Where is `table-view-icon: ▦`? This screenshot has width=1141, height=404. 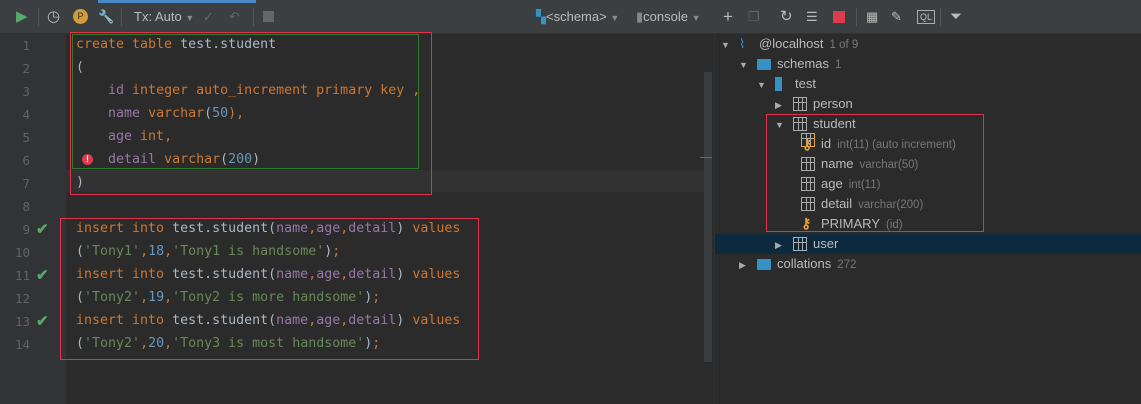
table-view-icon: ▦ is located at coordinates (872, 17).